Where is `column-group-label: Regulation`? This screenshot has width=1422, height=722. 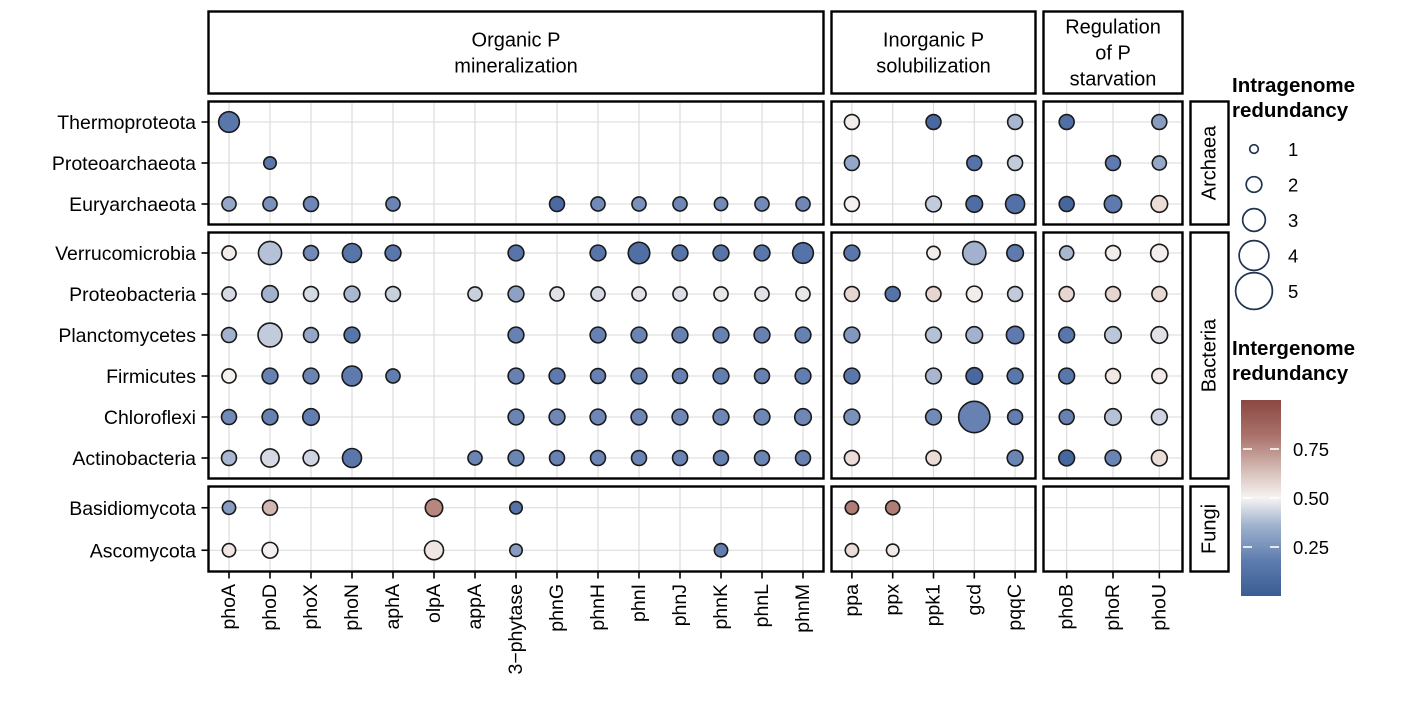
column-group-label: Regulation is located at coordinates (1113, 28).